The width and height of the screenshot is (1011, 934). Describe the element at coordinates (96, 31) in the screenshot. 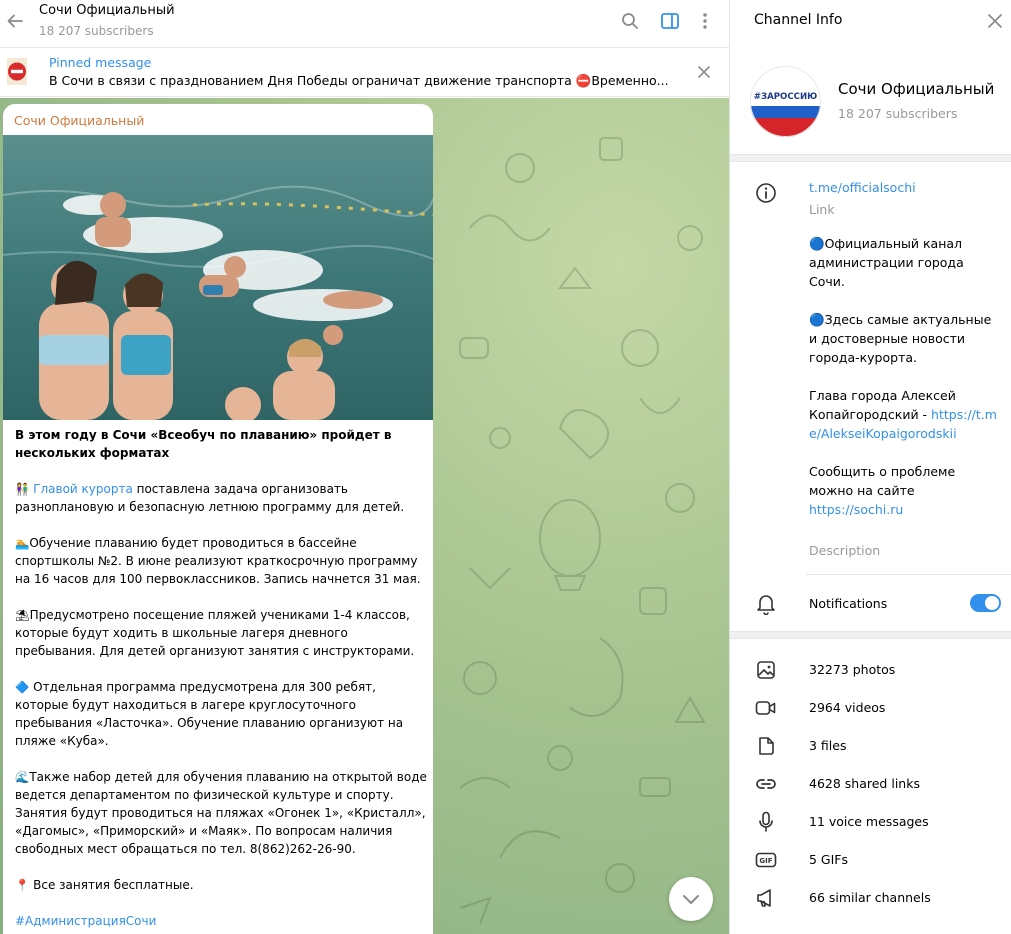

I see `chat-subscribers: 18 207 subscribers` at that location.